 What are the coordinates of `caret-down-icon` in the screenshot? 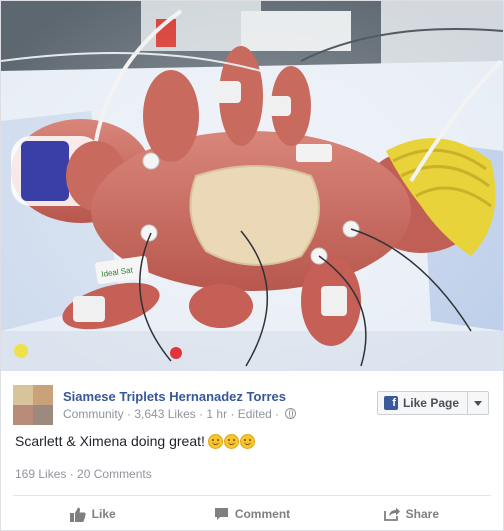 It's located at (478, 403).